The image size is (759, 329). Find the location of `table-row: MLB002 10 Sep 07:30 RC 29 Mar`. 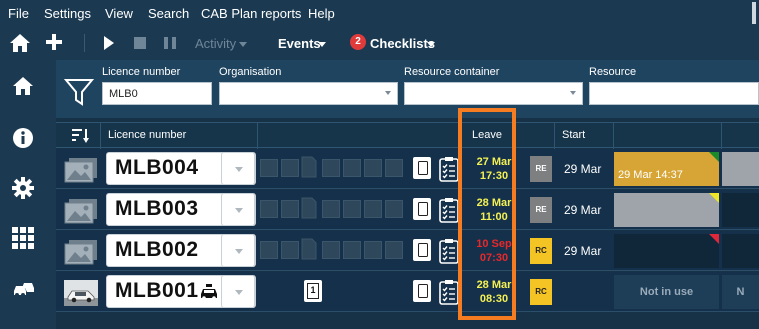

table-row: MLB002 10 Sep 07:30 RC 29 Mar is located at coordinates (407, 251).